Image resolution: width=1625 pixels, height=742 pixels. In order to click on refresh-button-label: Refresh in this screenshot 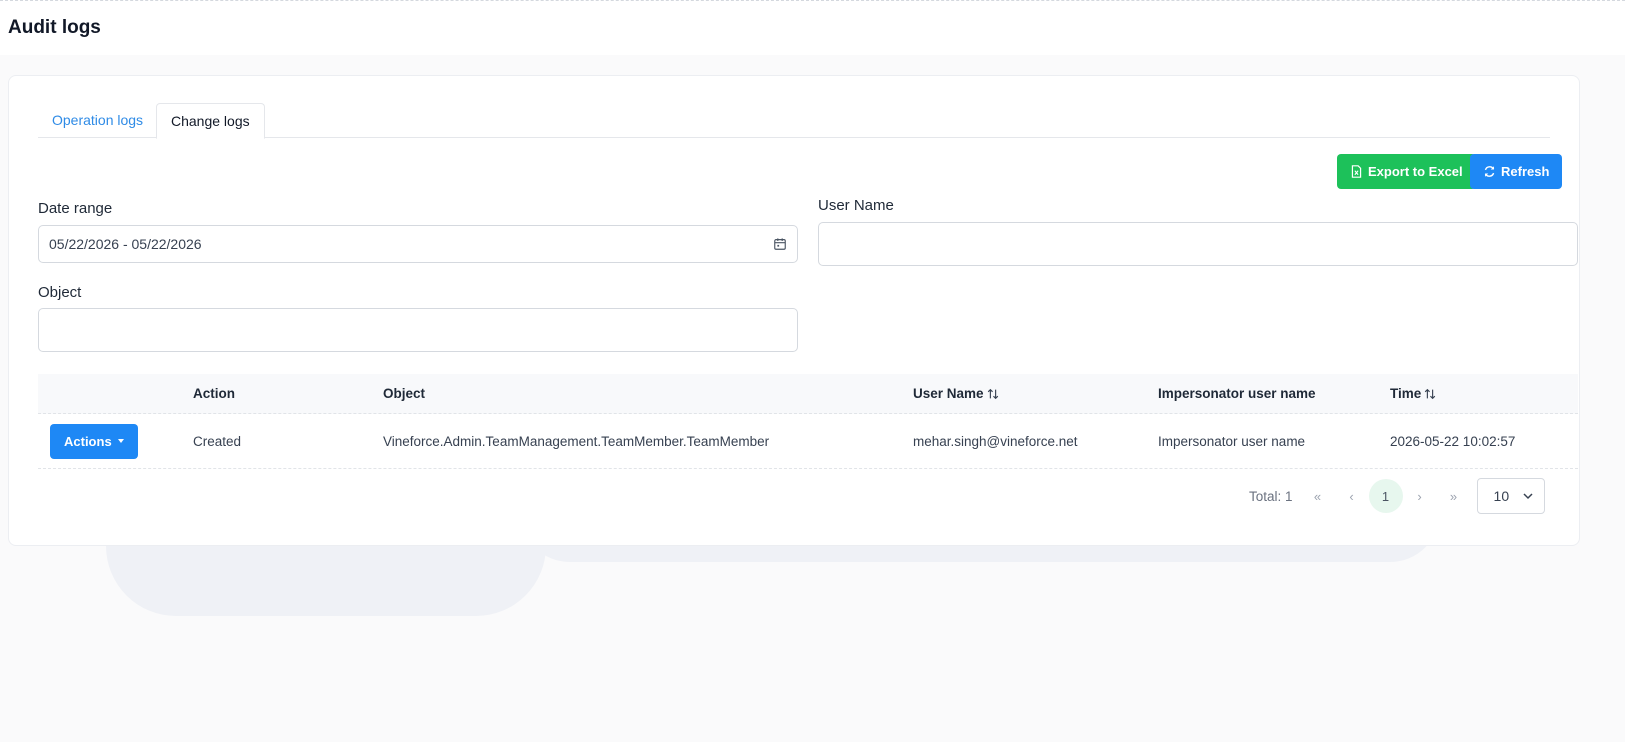, I will do `click(1525, 171)`.